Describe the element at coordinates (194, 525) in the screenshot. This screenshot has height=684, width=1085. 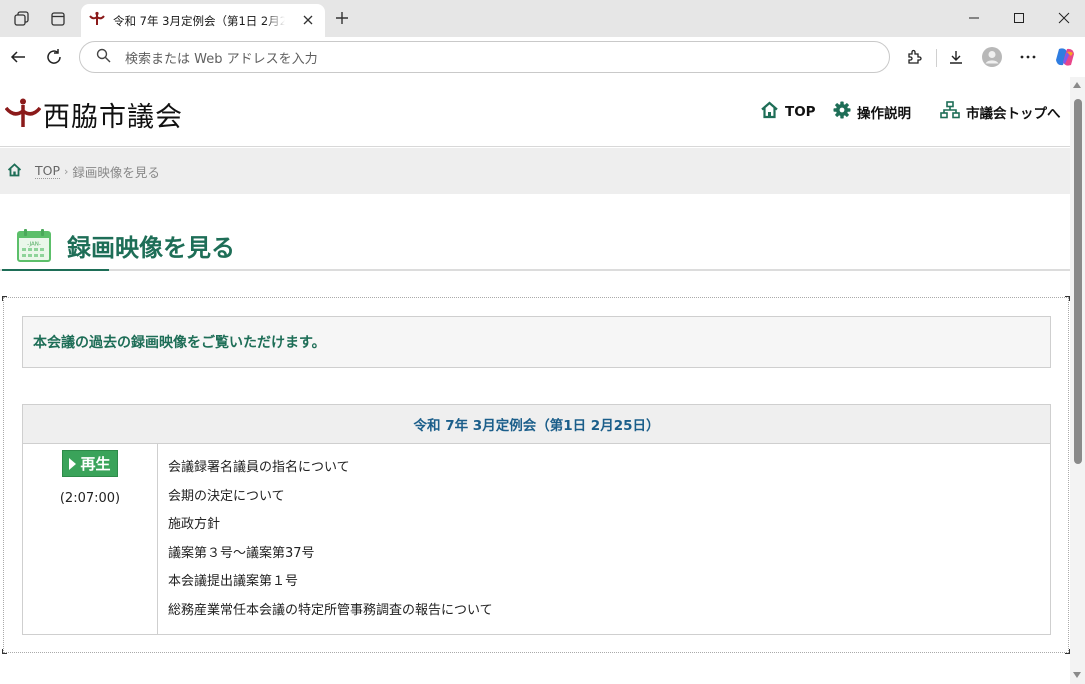
I see `agenda-item: 施政方針` at that location.